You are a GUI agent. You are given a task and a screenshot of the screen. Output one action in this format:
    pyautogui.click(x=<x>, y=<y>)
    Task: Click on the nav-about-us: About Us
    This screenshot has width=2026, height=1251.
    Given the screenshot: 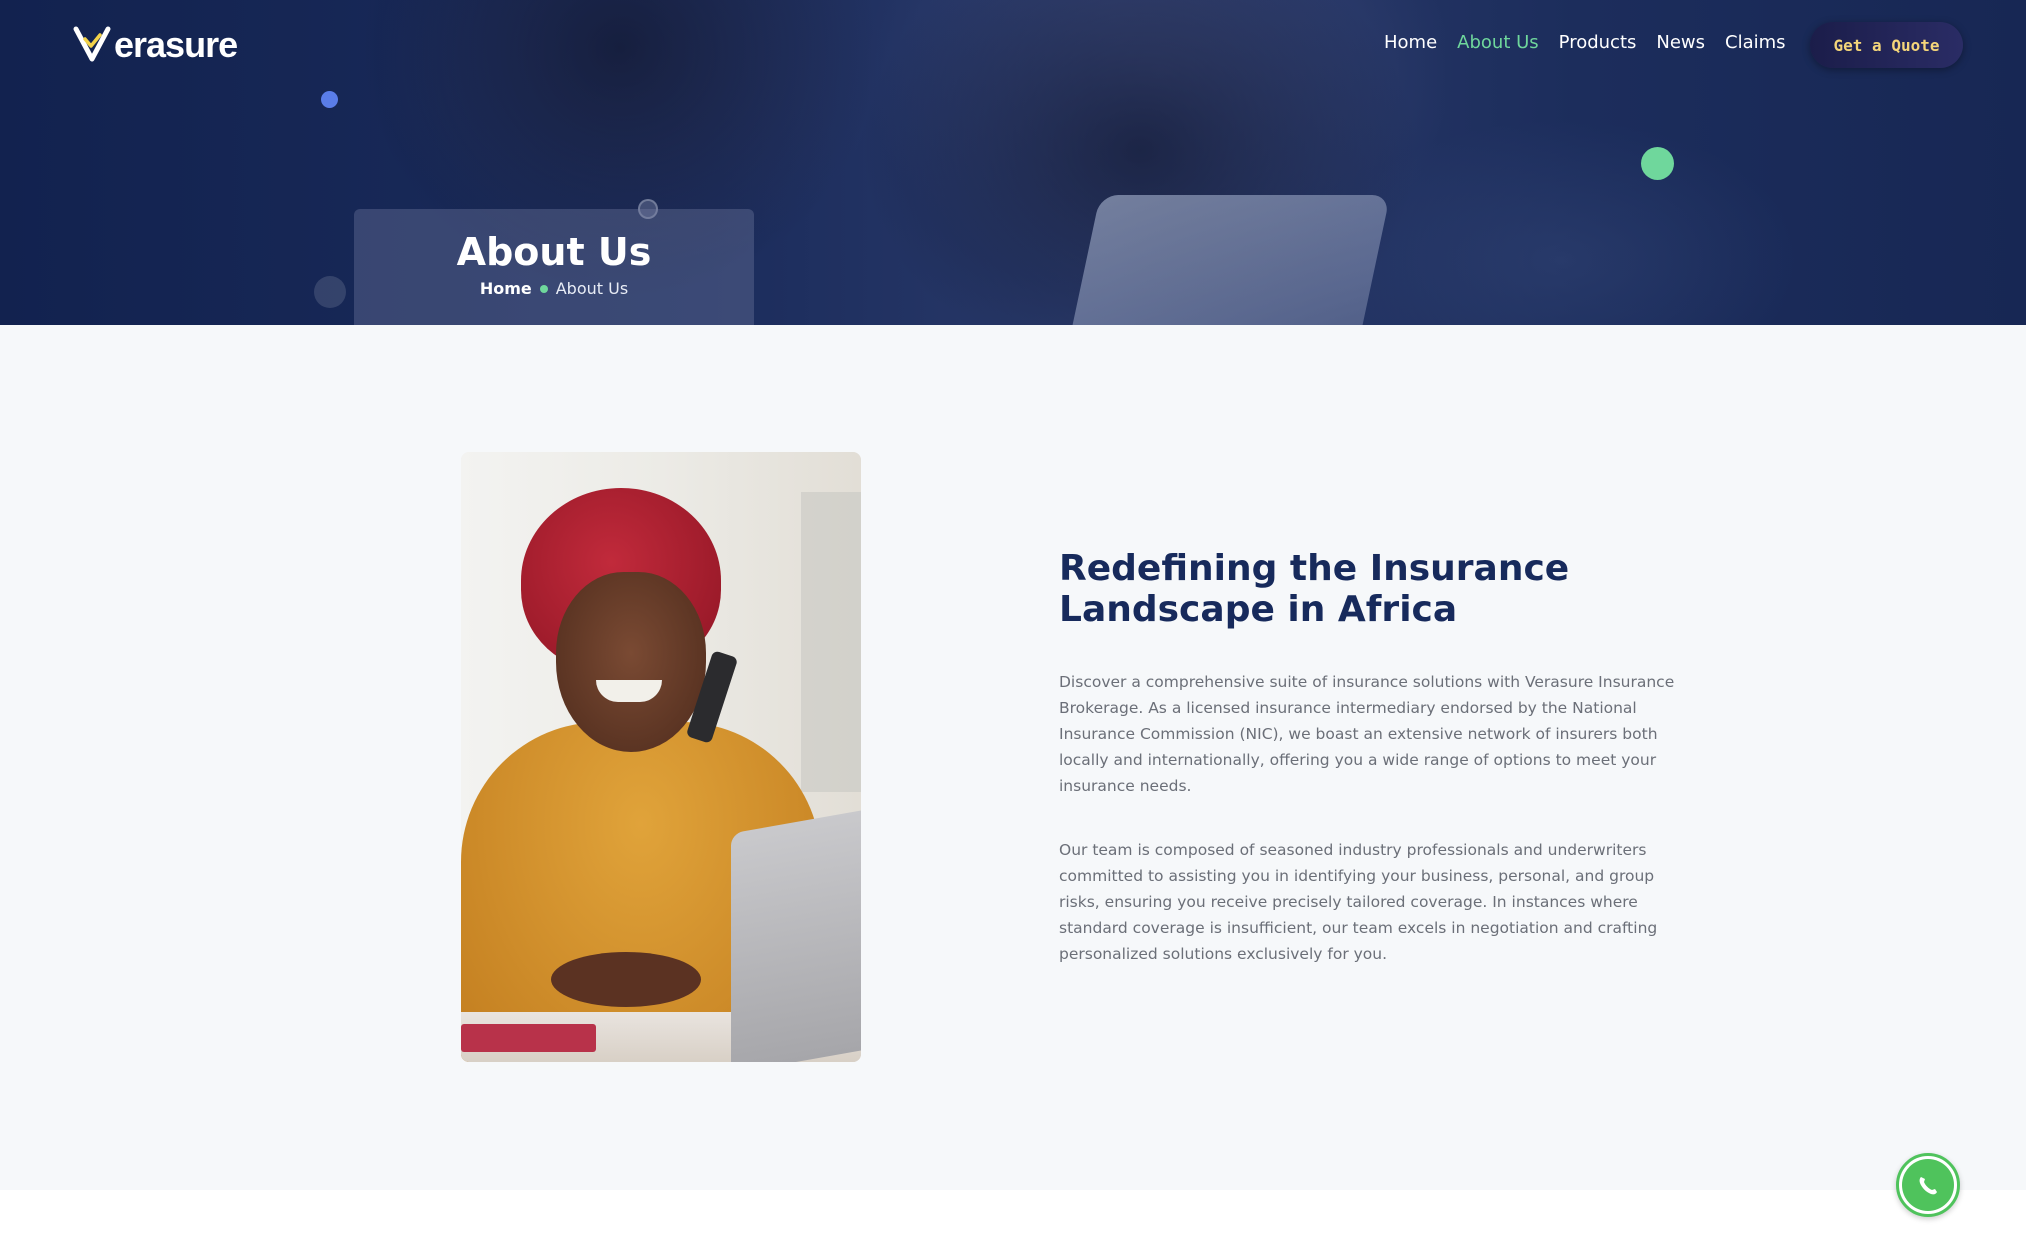 What is the action you would take?
    pyautogui.click(x=1498, y=42)
    